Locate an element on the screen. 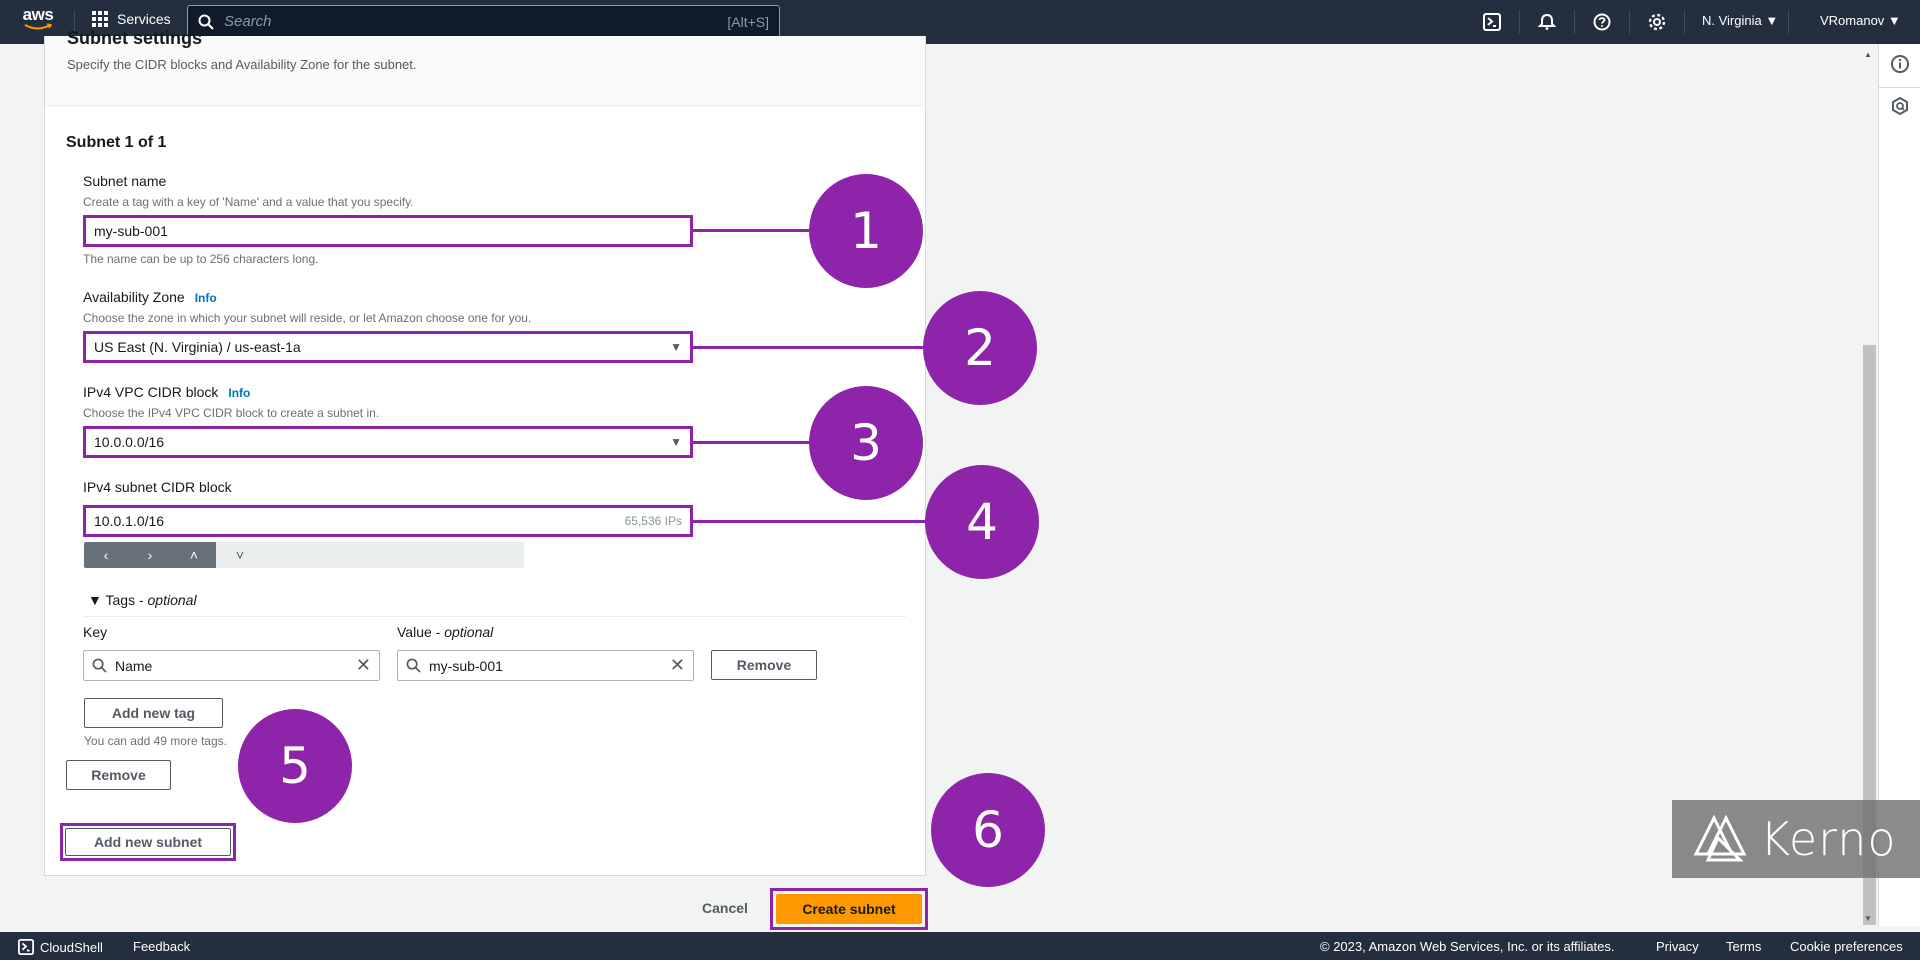 Image resolution: width=1920 pixels, height=960 pixels. scroll-down-arrow: ▼ is located at coordinates (1868, 918).